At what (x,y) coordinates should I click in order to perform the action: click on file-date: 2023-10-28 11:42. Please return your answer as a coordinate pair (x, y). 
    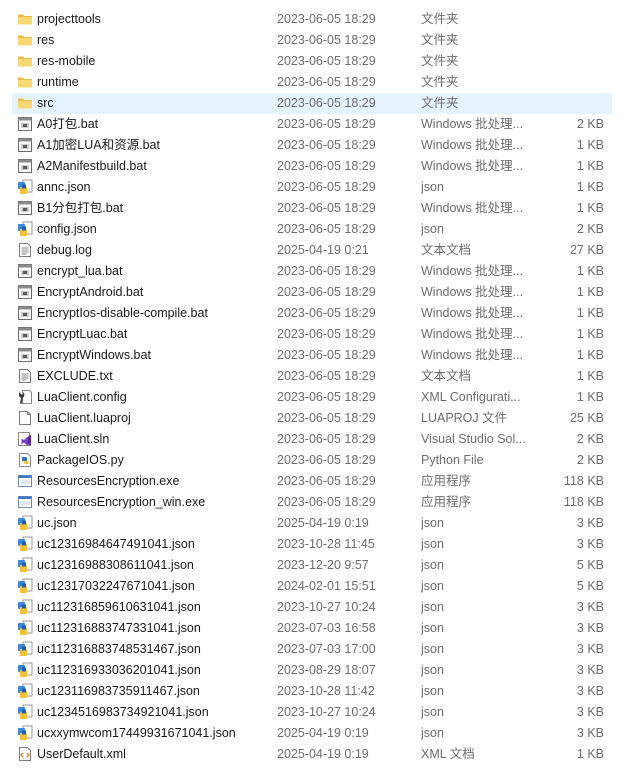
    Looking at the image, I should click on (326, 691).